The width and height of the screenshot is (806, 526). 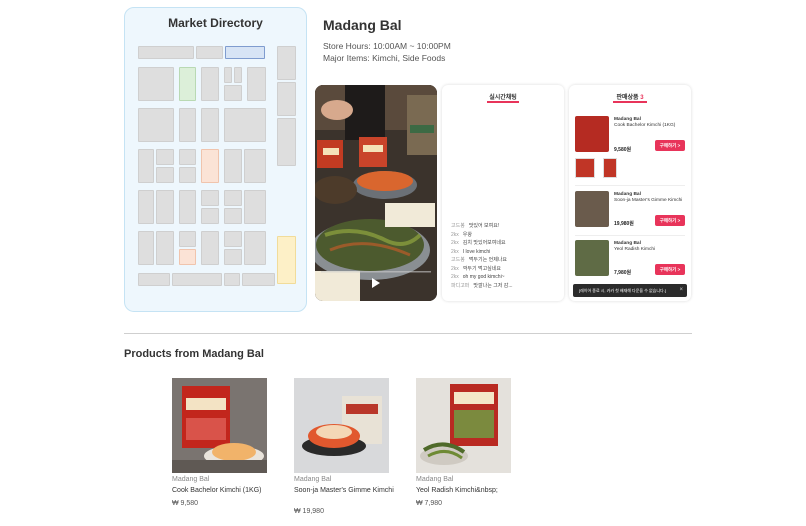 I want to click on chat-username: 파디고퍼, so click(x=460, y=285).